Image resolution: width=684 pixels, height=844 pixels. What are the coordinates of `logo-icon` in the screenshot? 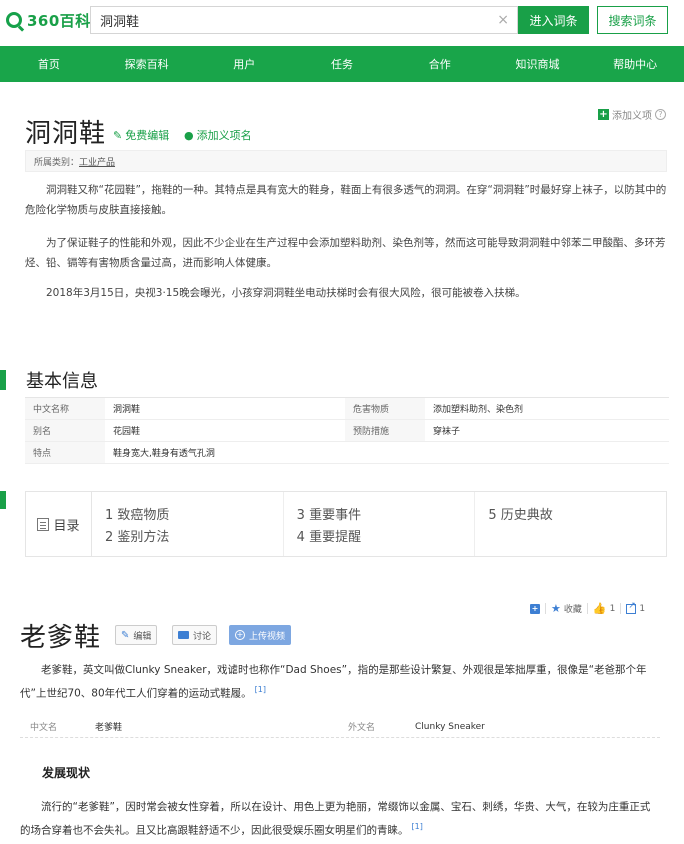 It's located at (14, 20).